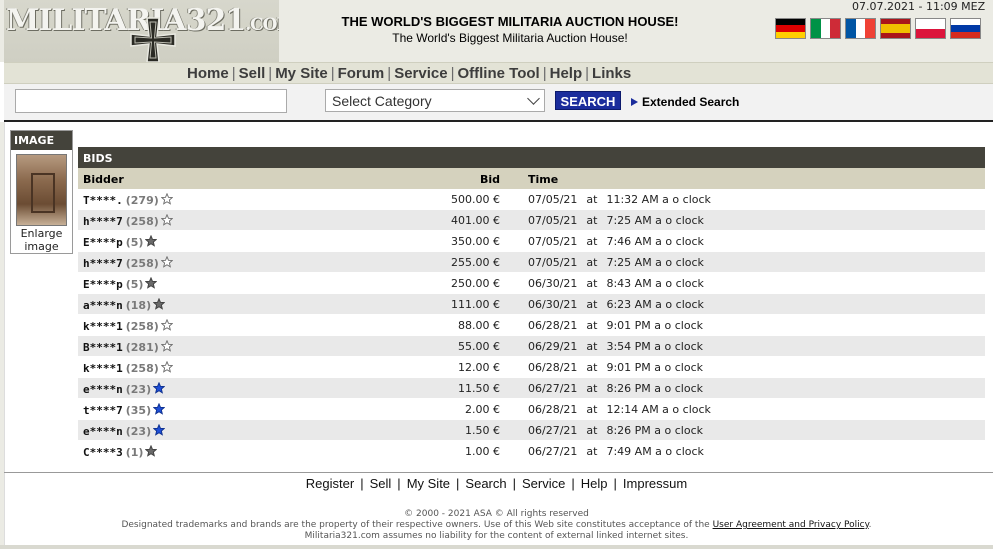 The image size is (993, 549). Describe the element at coordinates (870, 525) in the screenshot. I see `legal-text-post: .` at that location.